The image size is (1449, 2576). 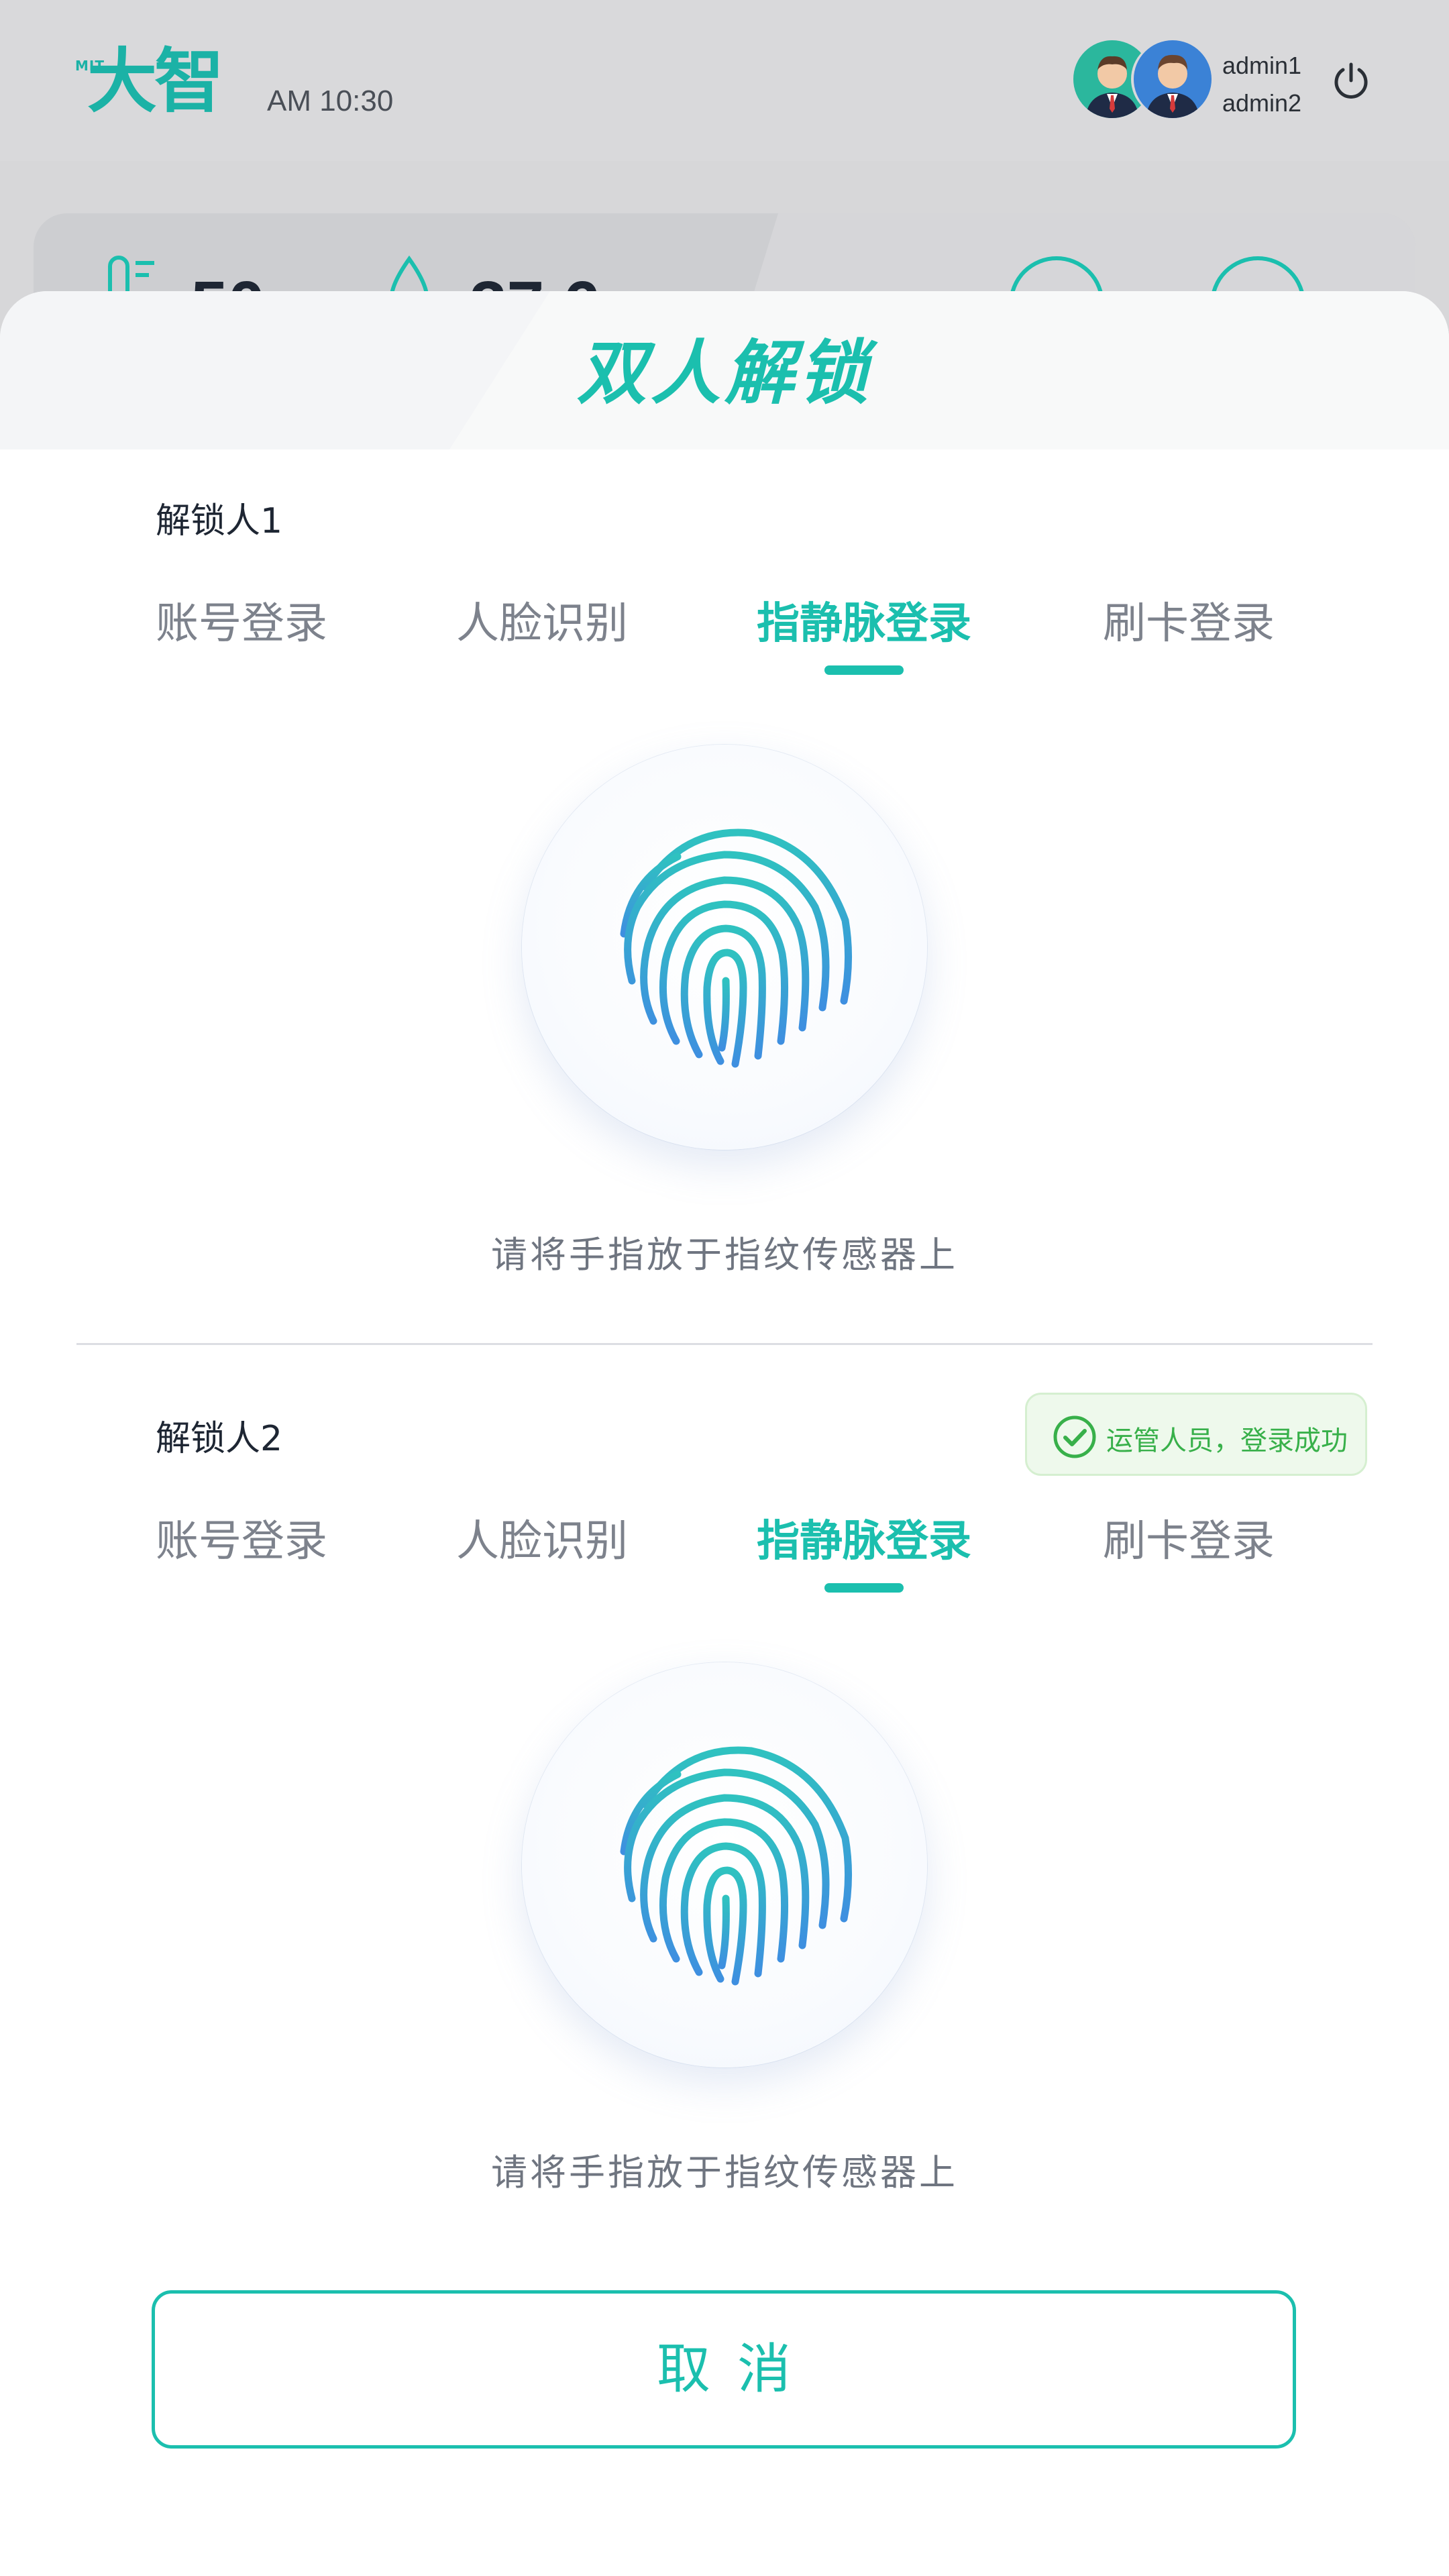 What do you see at coordinates (1227, 1441) in the screenshot?
I see `success-status-text: 运管人员，登录成功` at bounding box center [1227, 1441].